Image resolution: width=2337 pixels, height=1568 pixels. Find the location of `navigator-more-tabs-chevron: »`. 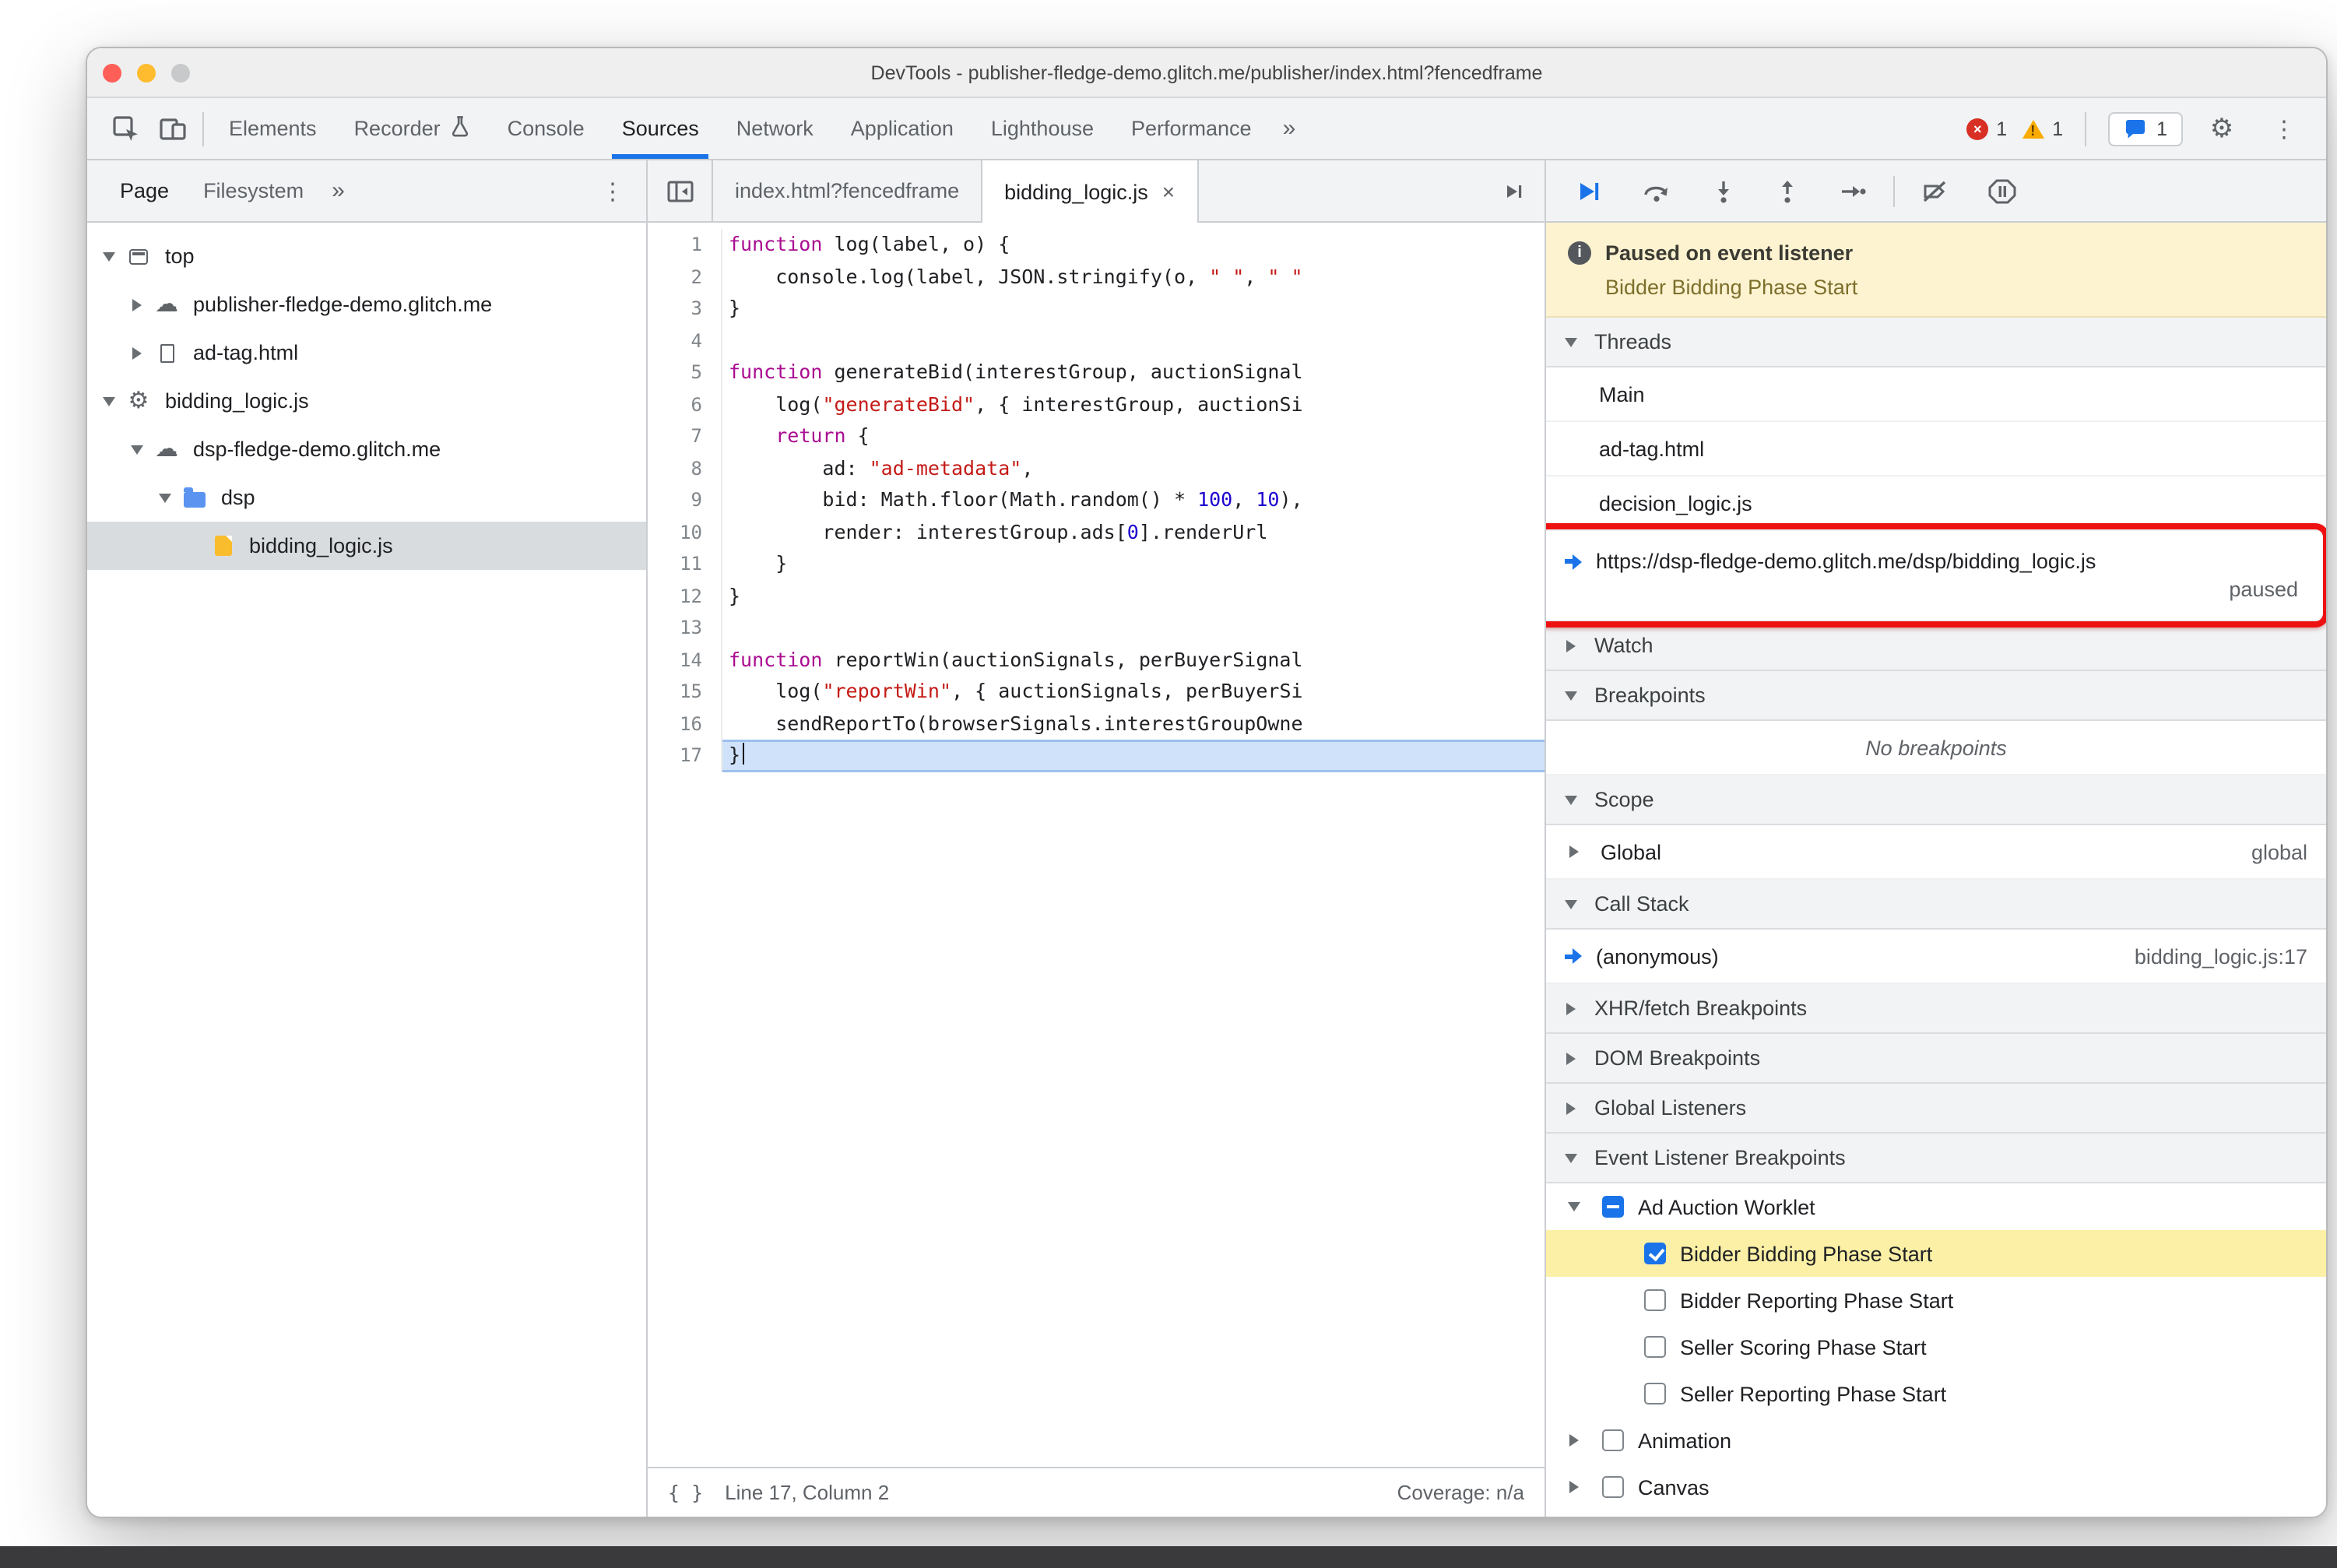

navigator-more-tabs-chevron: » is located at coordinates (339, 191).